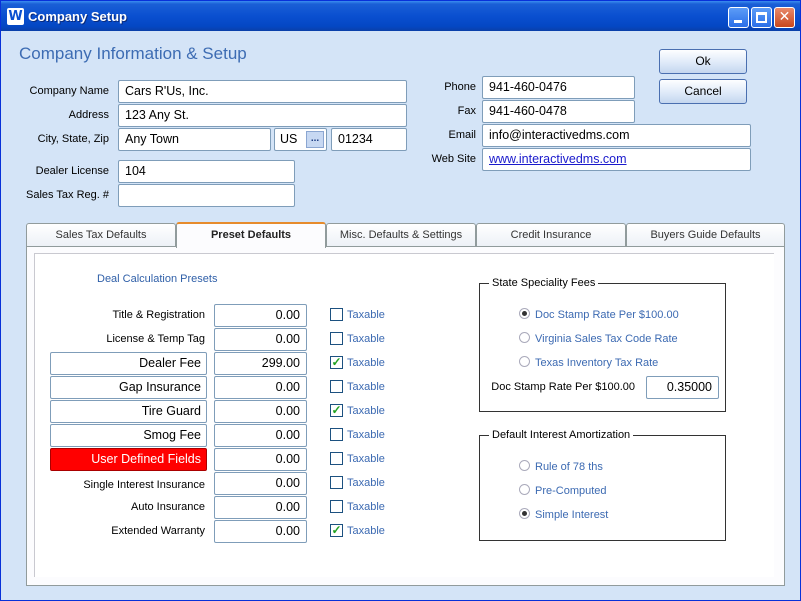  Describe the element at coordinates (571, 515) in the screenshot. I see `simple-interest-radio-label: Simple Interest` at that location.